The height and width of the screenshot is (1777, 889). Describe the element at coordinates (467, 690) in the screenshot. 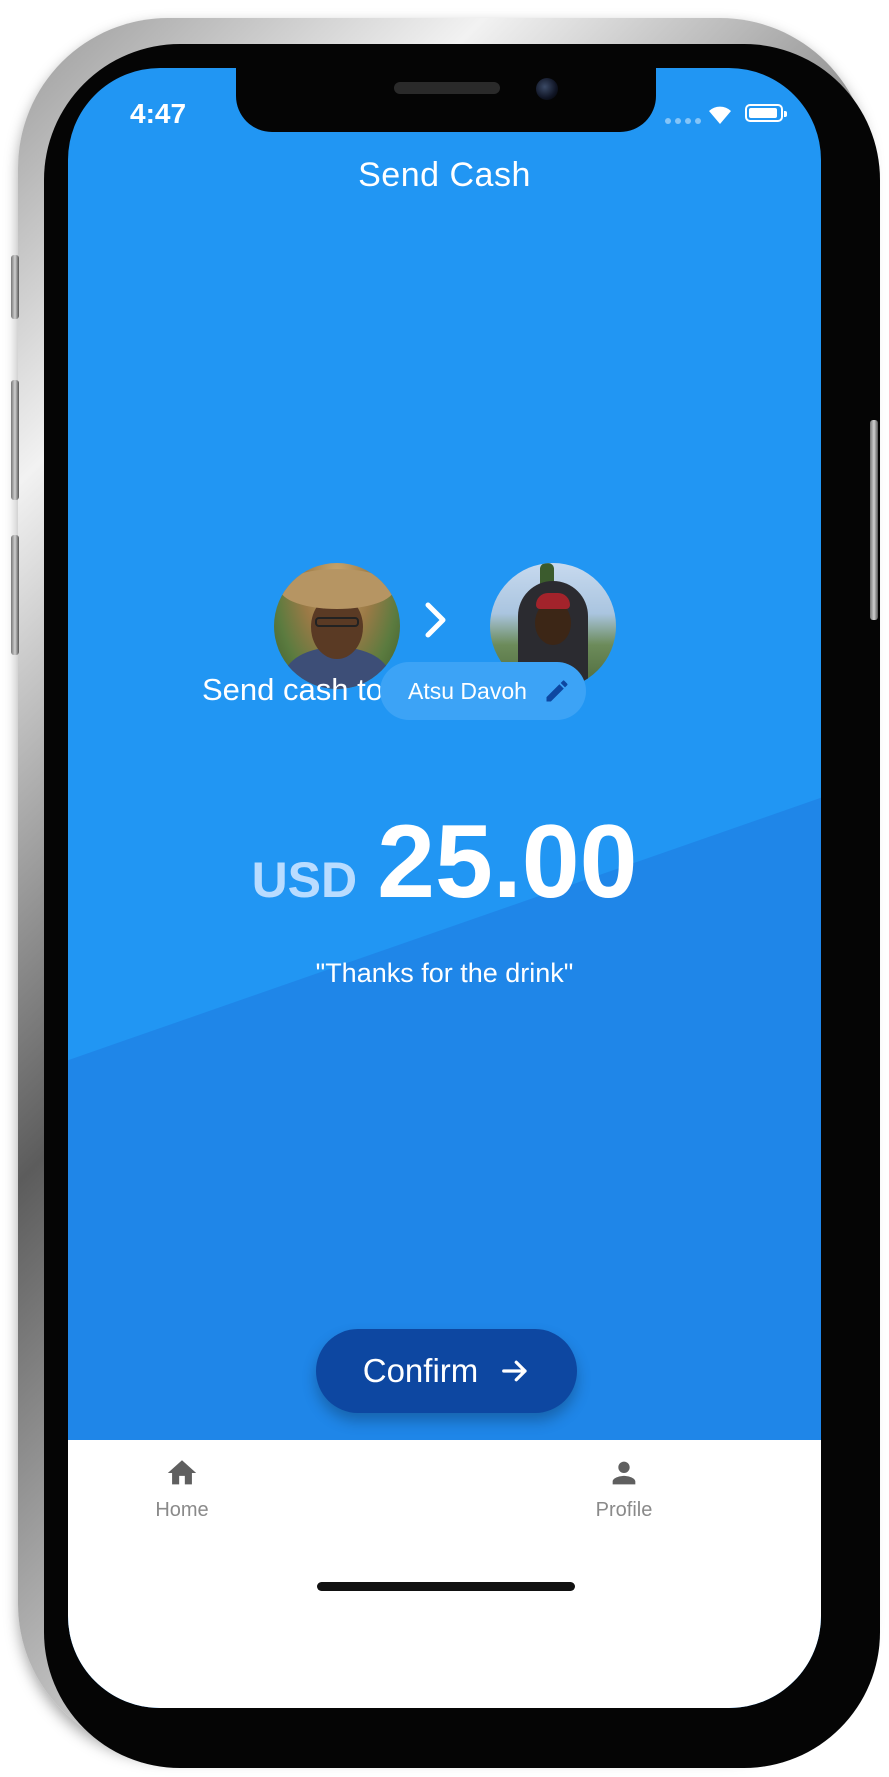

I see `recipient-name: Atsu Davoh` at that location.